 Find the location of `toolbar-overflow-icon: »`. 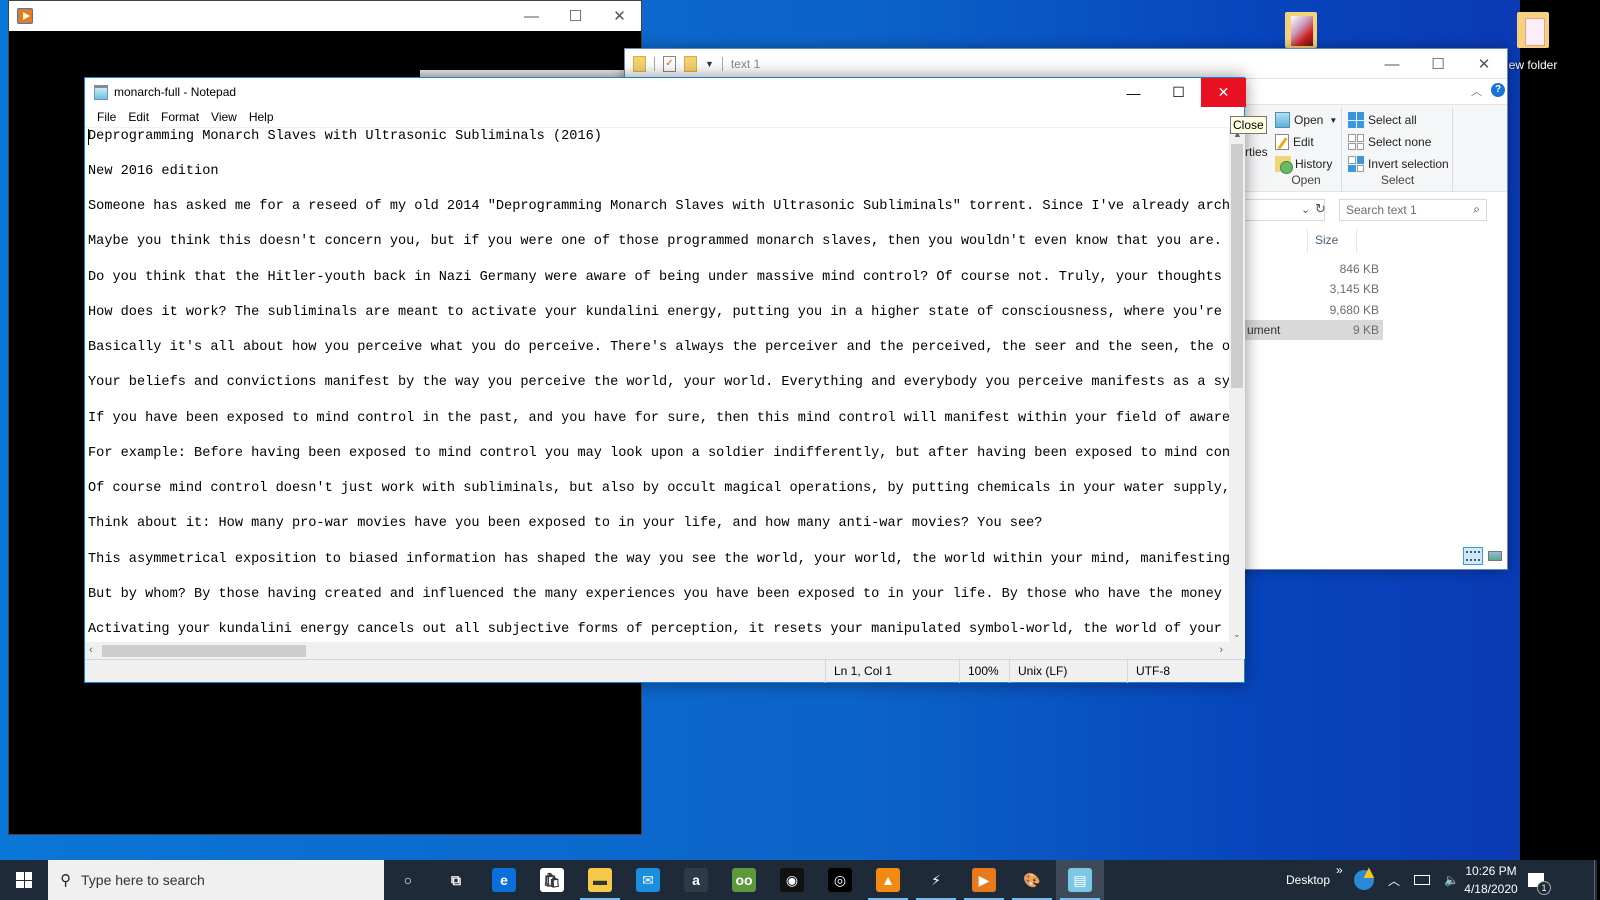

toolbar-overflow-icon: » is located at coordinates (1339, 870).